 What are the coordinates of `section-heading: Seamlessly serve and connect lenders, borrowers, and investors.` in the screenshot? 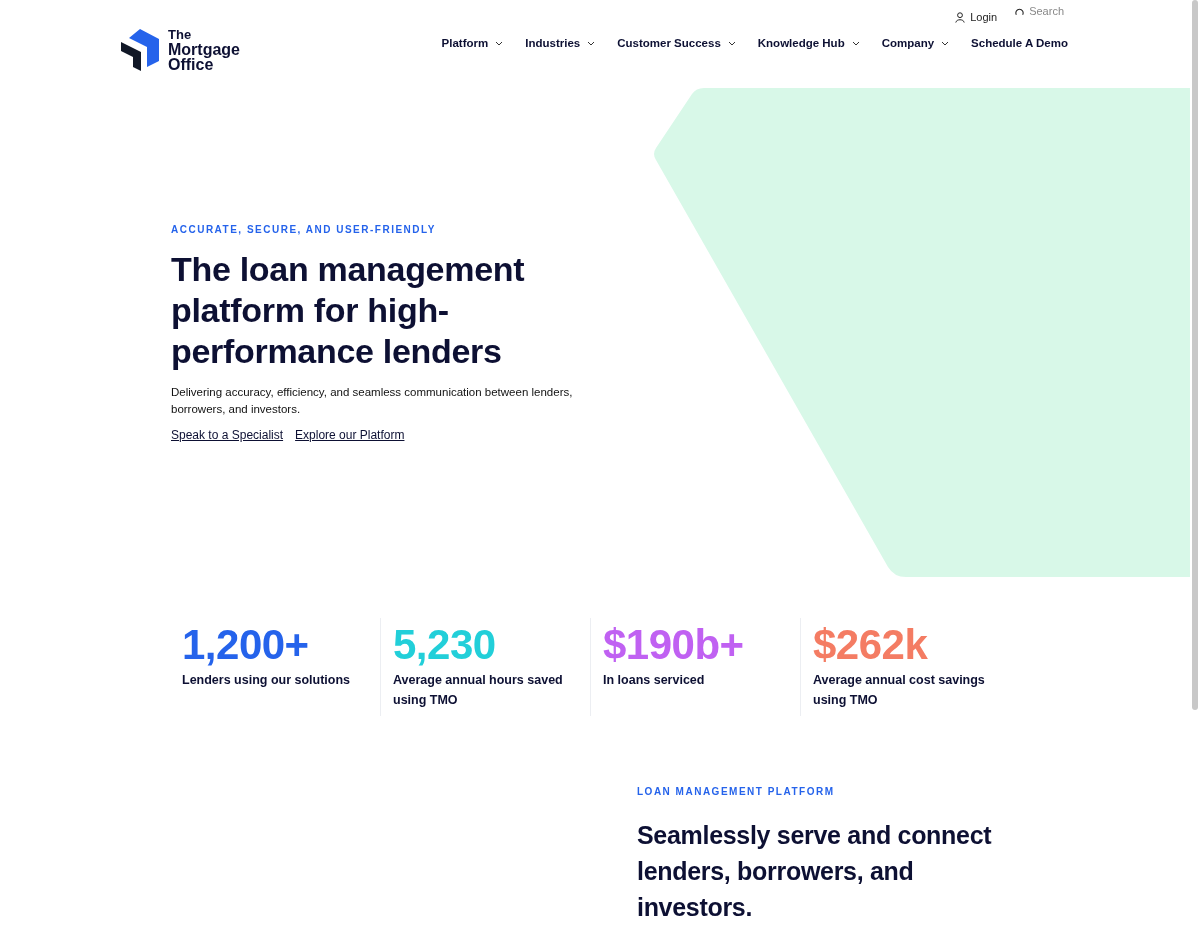 It's located at (815, 871).